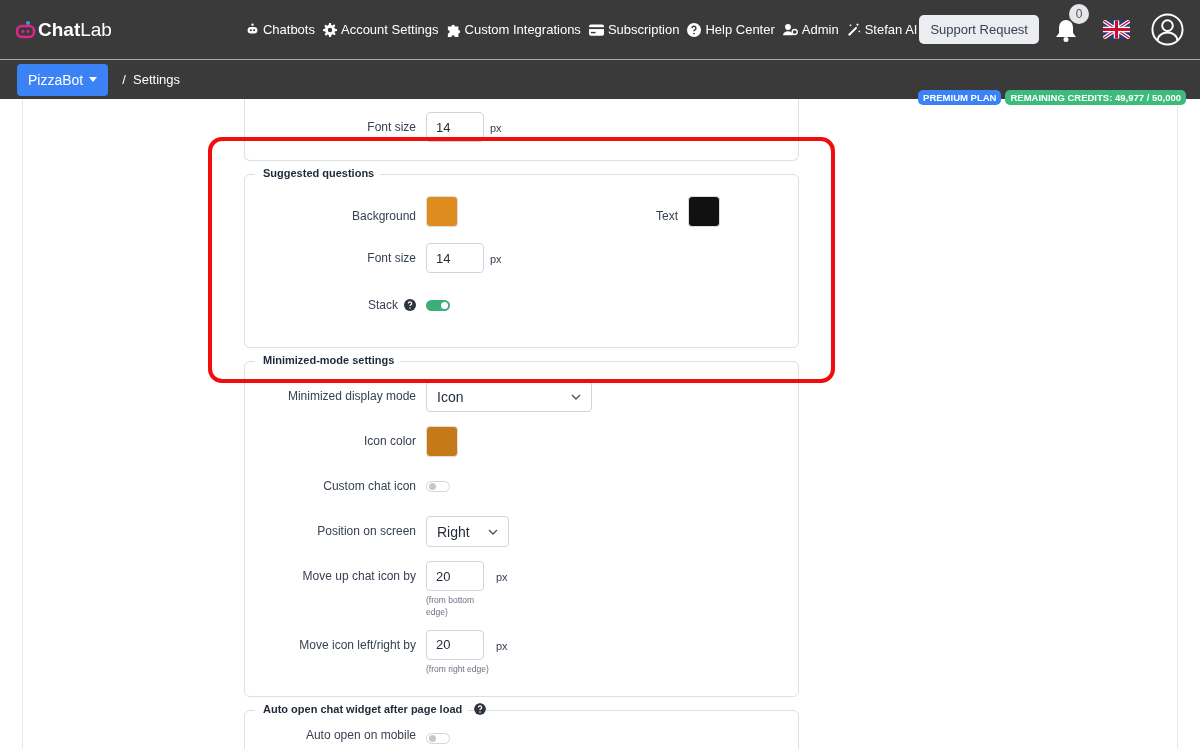  Describe the element at coordinates (75, 29) in the screenshot. I see `brand-name: ChatLab` at that location.